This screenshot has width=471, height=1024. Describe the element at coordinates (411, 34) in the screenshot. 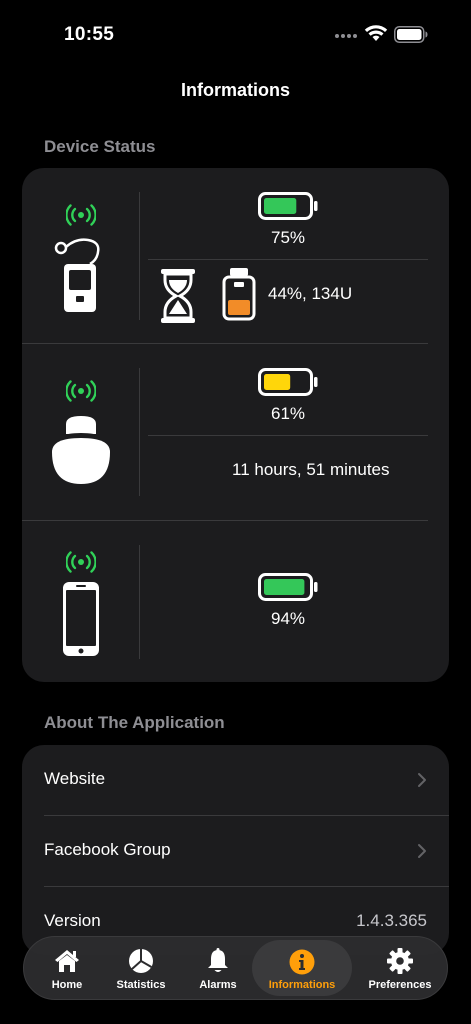

I see `battery-icon` at that location.